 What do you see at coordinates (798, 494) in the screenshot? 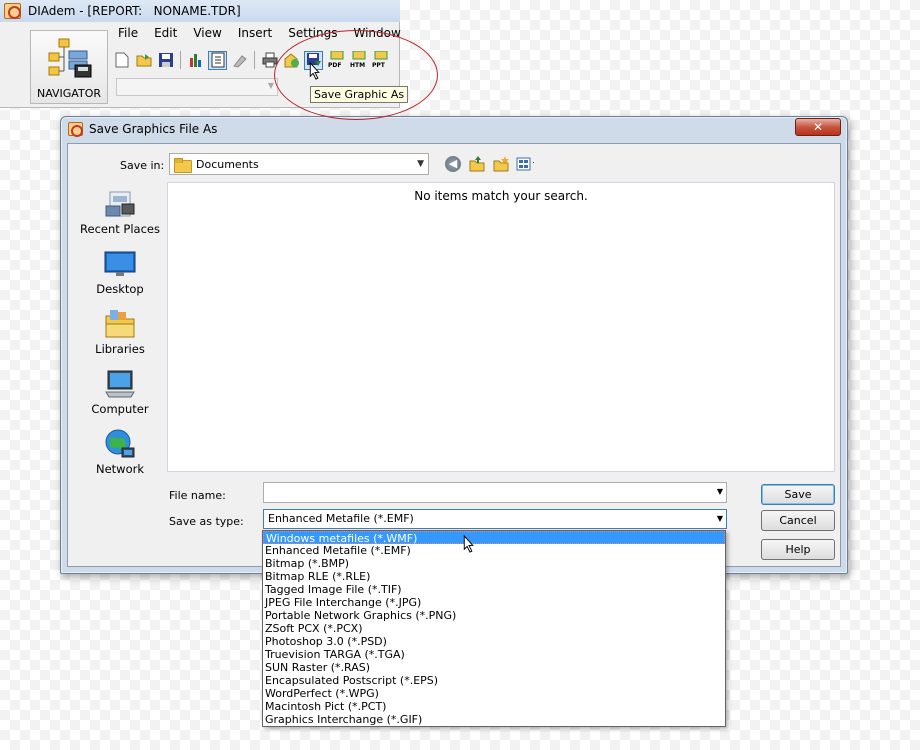
I see `save-button: Save` at bounding box center [798, 494].